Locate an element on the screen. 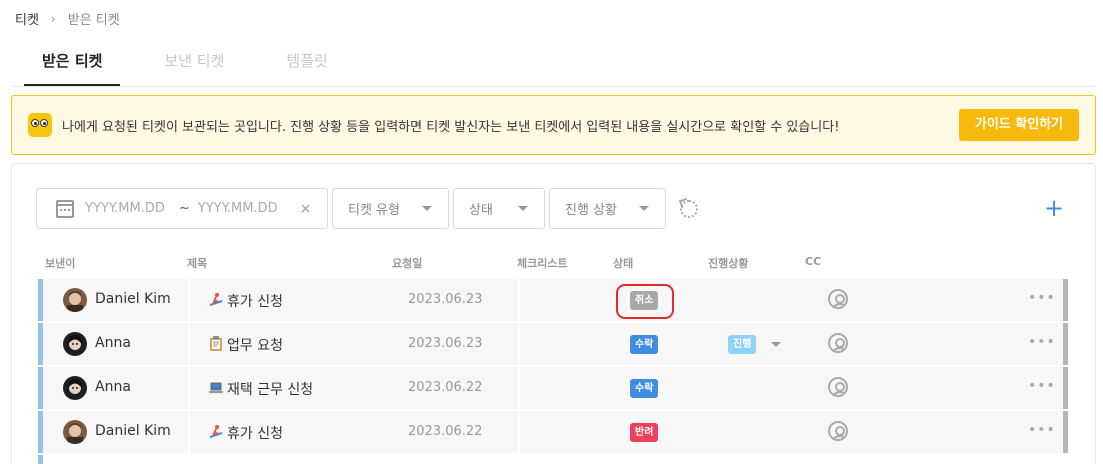 The width and height of the screenshot is (1103, 464). column-header-date: 요청일 is located at coordinates (407, 263).